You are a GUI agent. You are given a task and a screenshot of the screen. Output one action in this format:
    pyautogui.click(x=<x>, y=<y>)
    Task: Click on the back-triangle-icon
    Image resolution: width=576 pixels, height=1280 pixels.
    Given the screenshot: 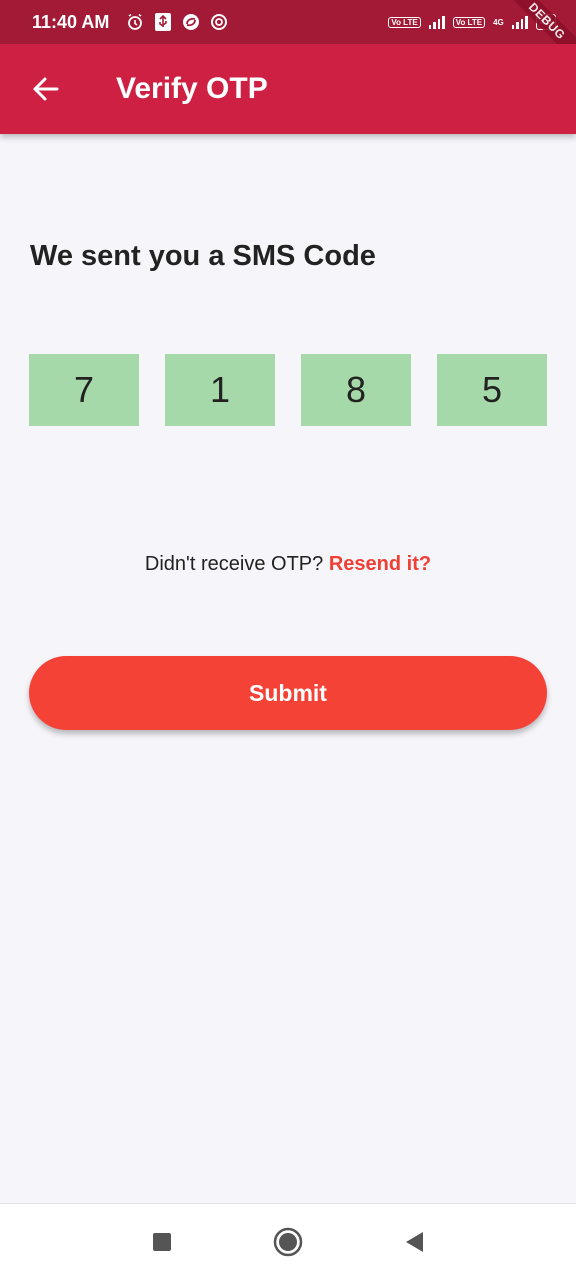 What is the action you would take?
    pyautogui.click(x=414, y=1242)
    